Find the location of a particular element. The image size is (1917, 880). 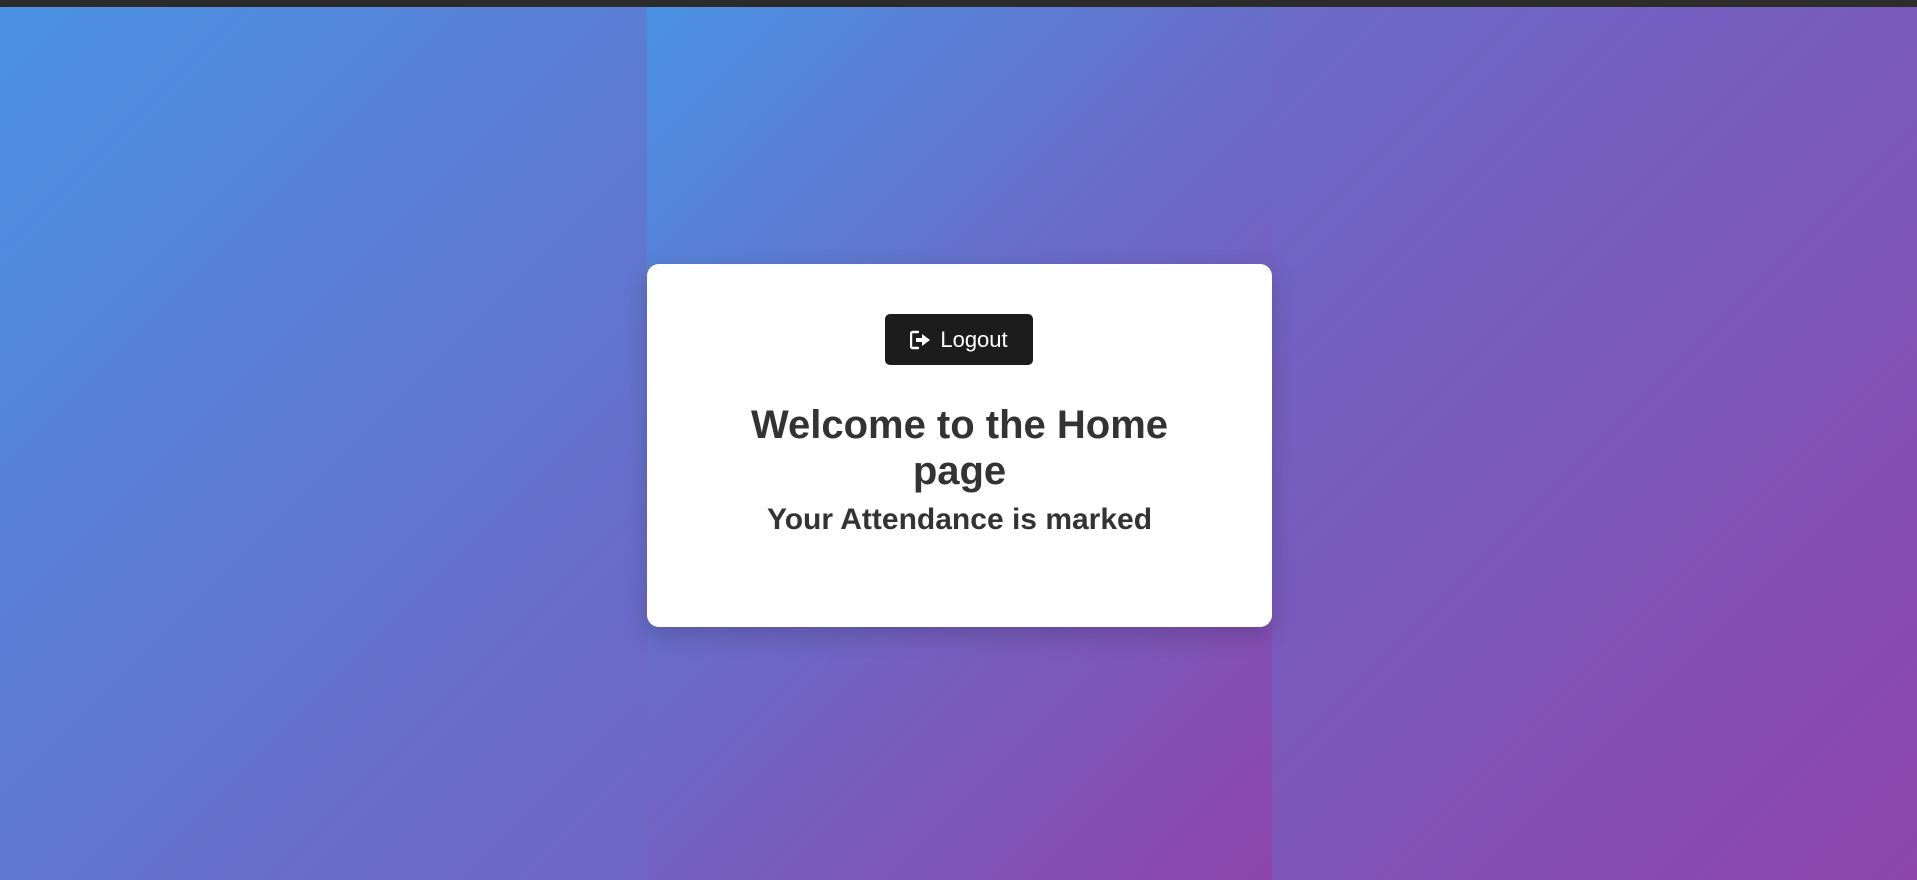

welcome-heading-line1: Welcome to the Home is located at coordinates (959, 425).